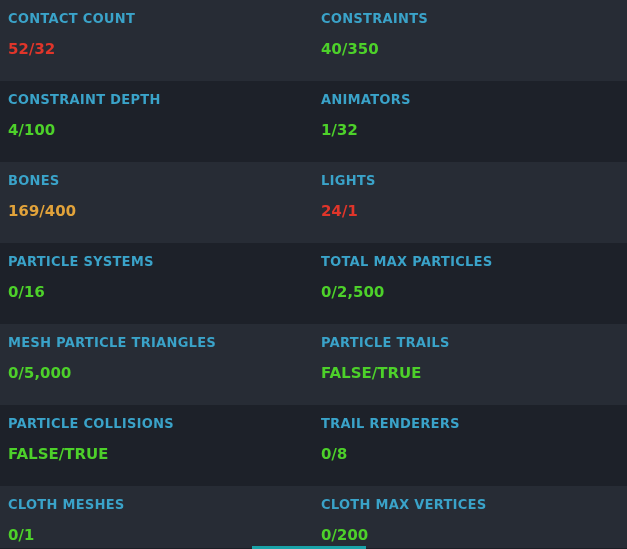  I want to click on stat-animators: ANIMATORS 1/32, so click(470, 121).